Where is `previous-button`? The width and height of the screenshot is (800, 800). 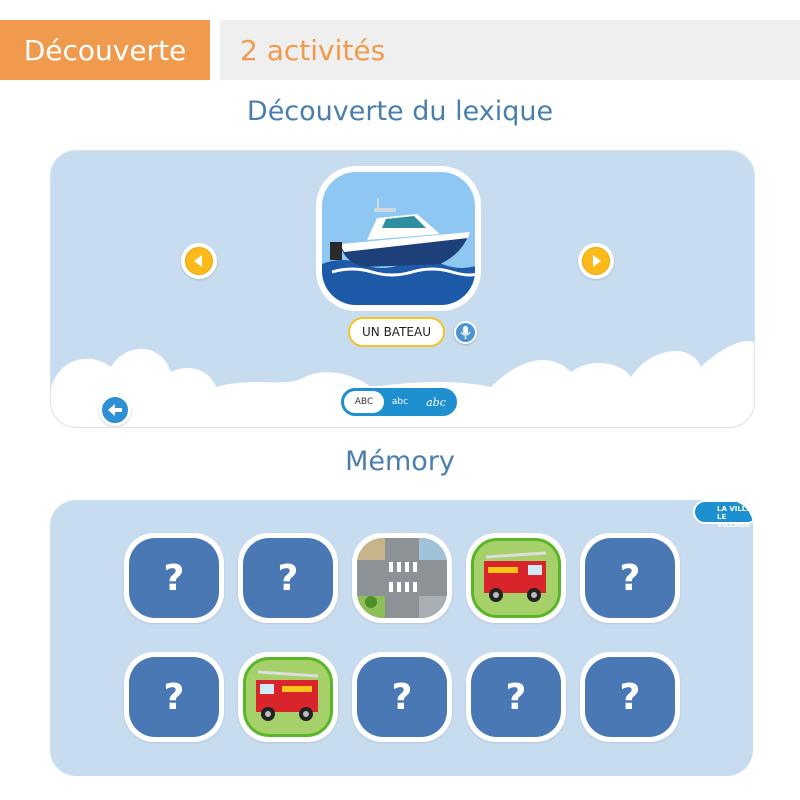
previous-button is located at coordinates (199, 261).